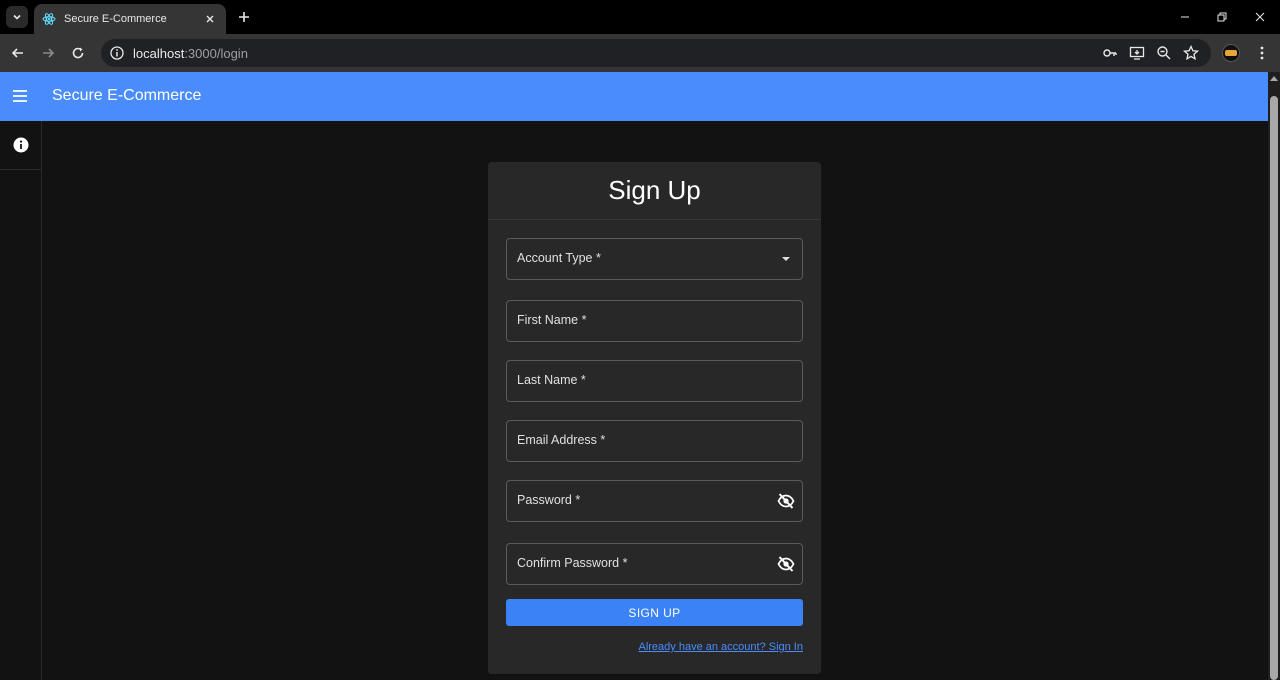 The height and width of the screenshot is (680, 1280). What do you see at coordinates (159, 53) in the screenshot?
I see `url-host: localhost` at bounding box center [159, 53].